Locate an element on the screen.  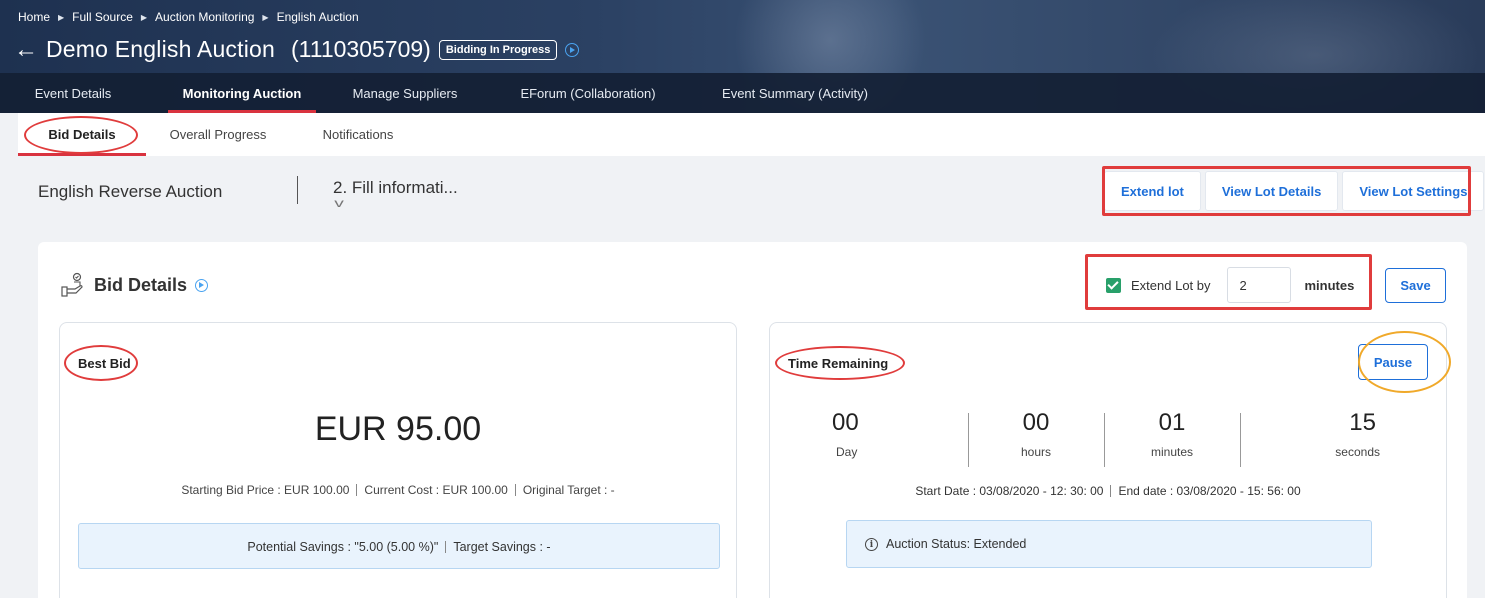
timer-seconds-label: seconds is located at coordinates (1357, 452).